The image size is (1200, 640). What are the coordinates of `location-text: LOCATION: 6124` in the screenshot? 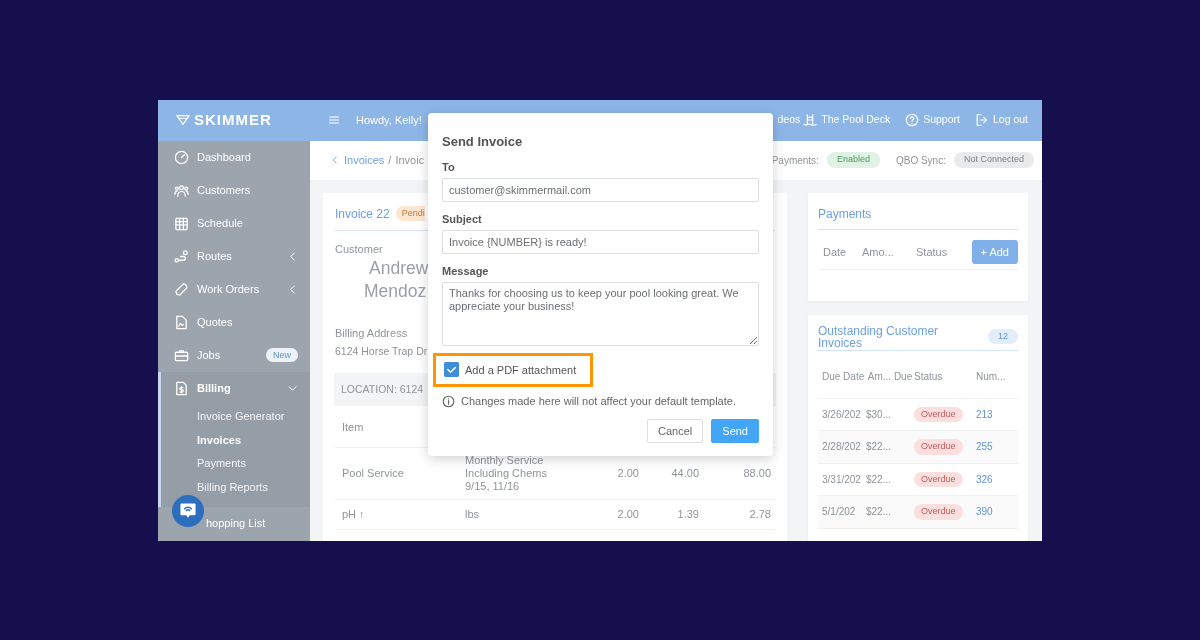 It's located at (382, 389).